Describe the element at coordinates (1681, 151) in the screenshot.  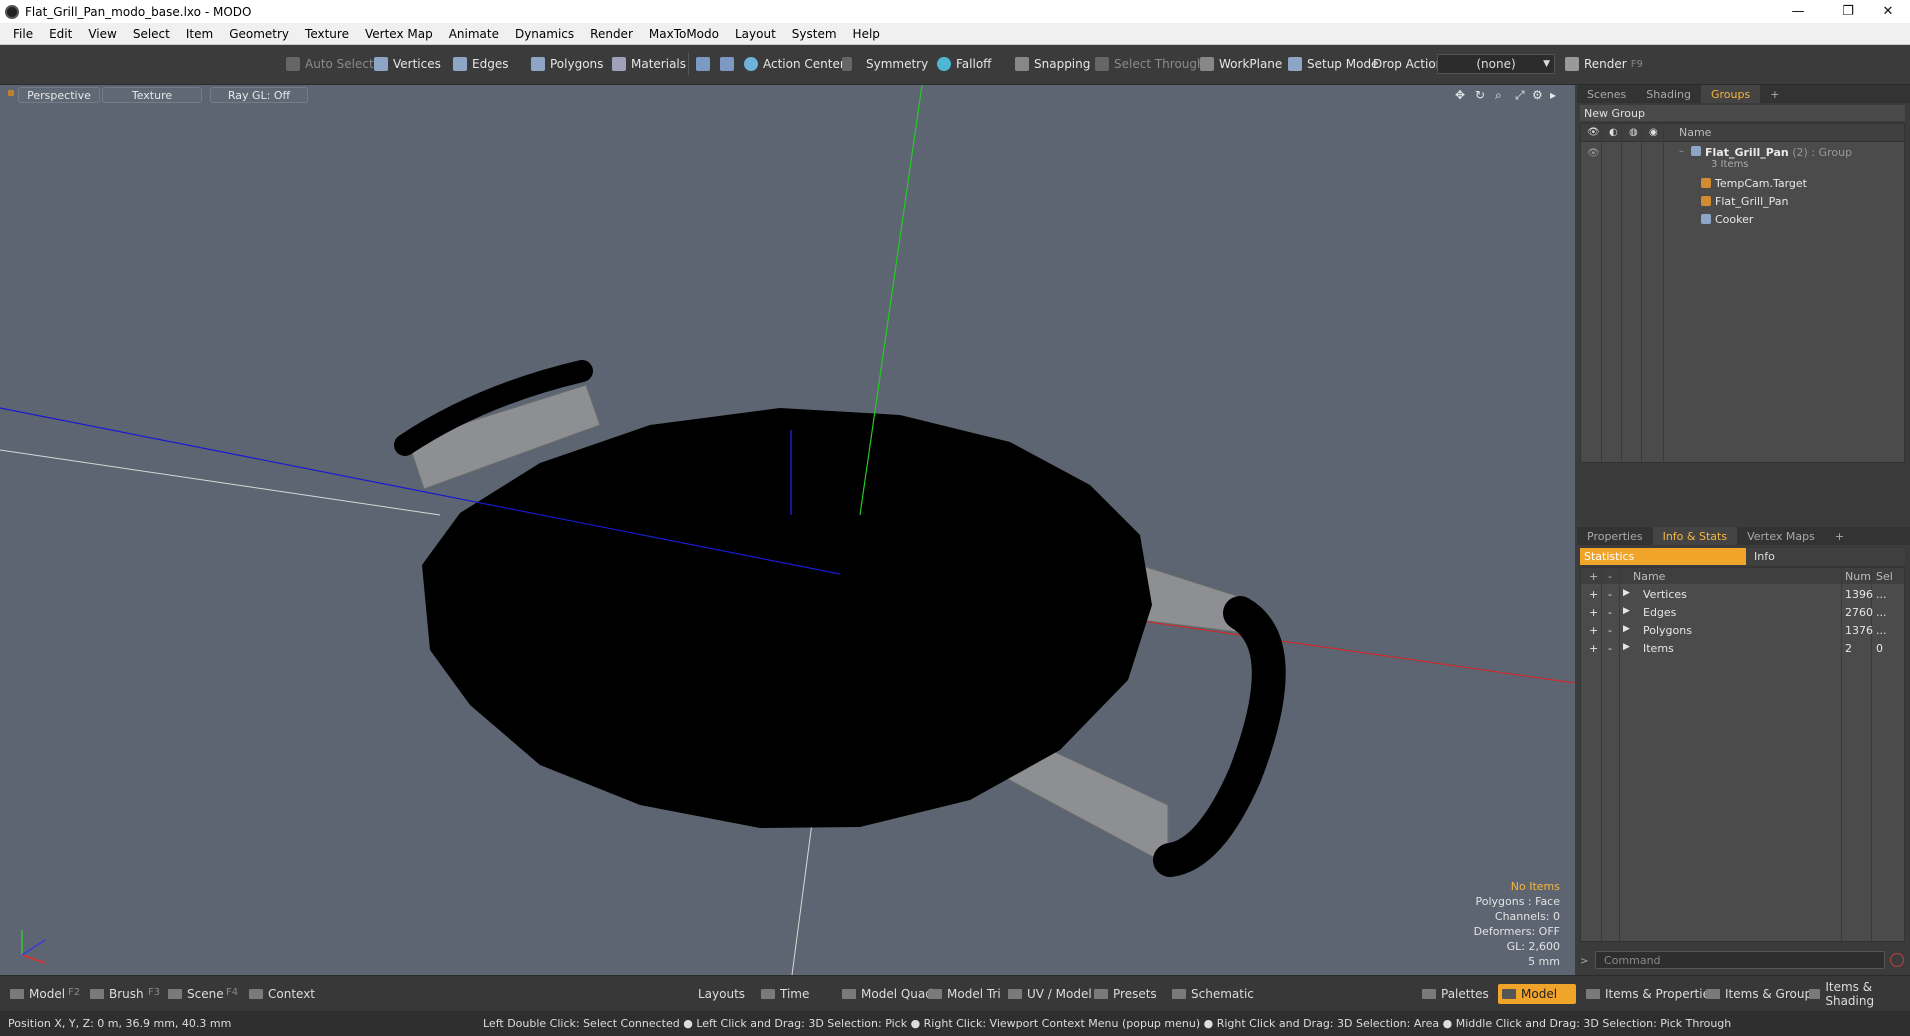
I see `collapse-icon: –` at that location.